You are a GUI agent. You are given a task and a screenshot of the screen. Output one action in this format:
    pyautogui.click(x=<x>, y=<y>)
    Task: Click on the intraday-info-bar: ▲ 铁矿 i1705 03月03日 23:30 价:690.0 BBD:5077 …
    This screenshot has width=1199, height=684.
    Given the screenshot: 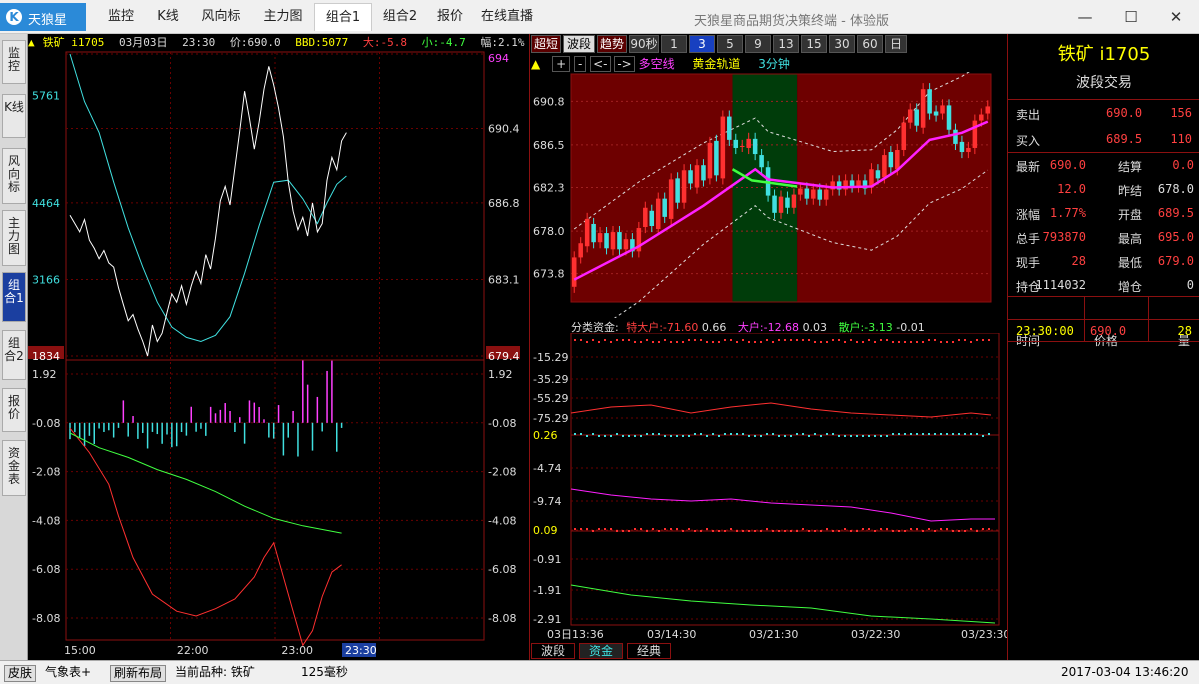 What is the action you would take?
    pyautogui.click(x=277, y=42)
    